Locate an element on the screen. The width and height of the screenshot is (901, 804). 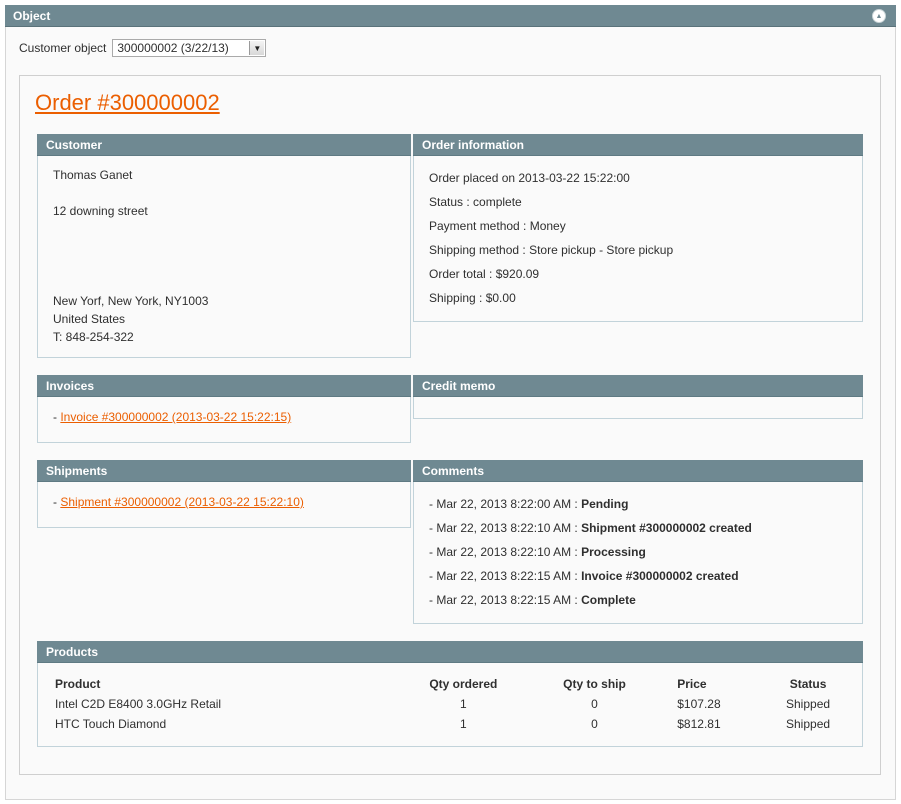
customer-city: New Yorf, New York, NY1003 is located at coordinates (131, 301).